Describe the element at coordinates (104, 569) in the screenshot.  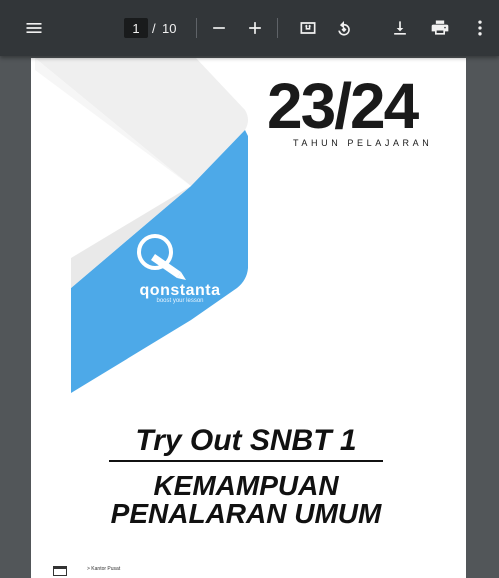
I see `footer-text: > Kantor Pusat` at that location.